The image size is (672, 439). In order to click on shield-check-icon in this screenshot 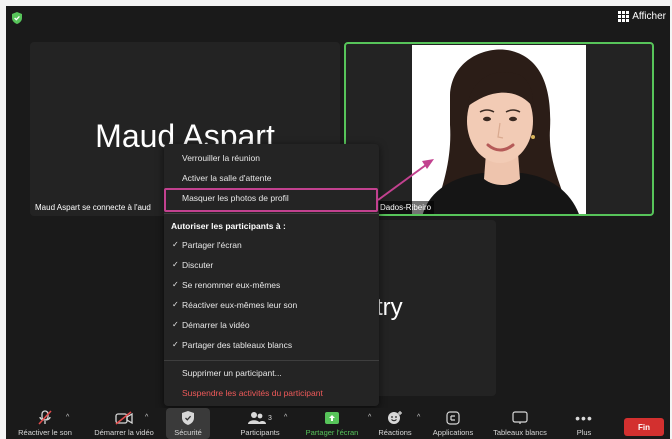, I will do `click(17, 18)`.